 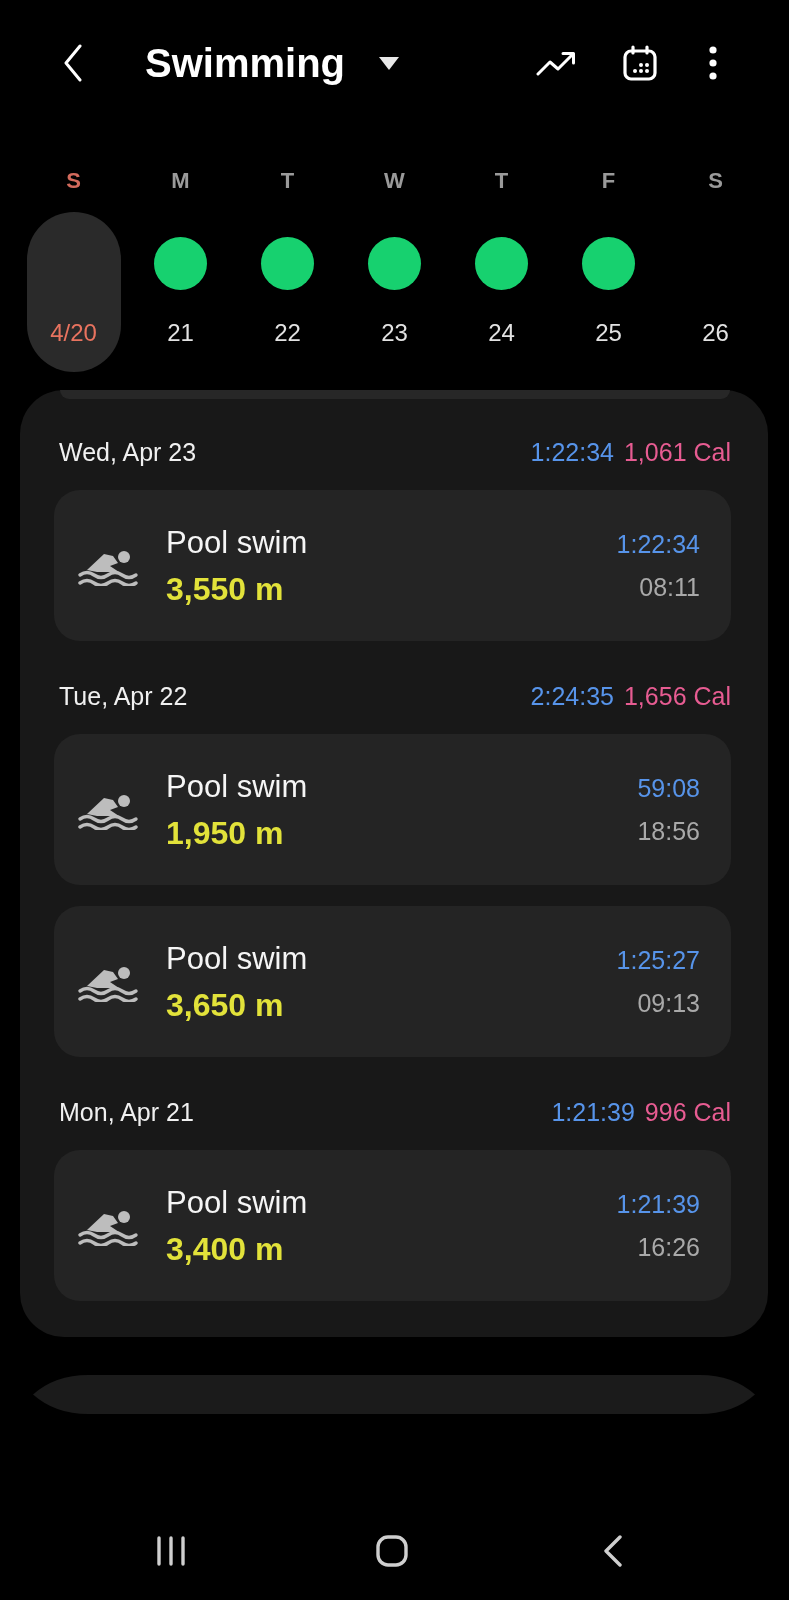 I want to click on weekday-label: W, so click(x=394, y=181).